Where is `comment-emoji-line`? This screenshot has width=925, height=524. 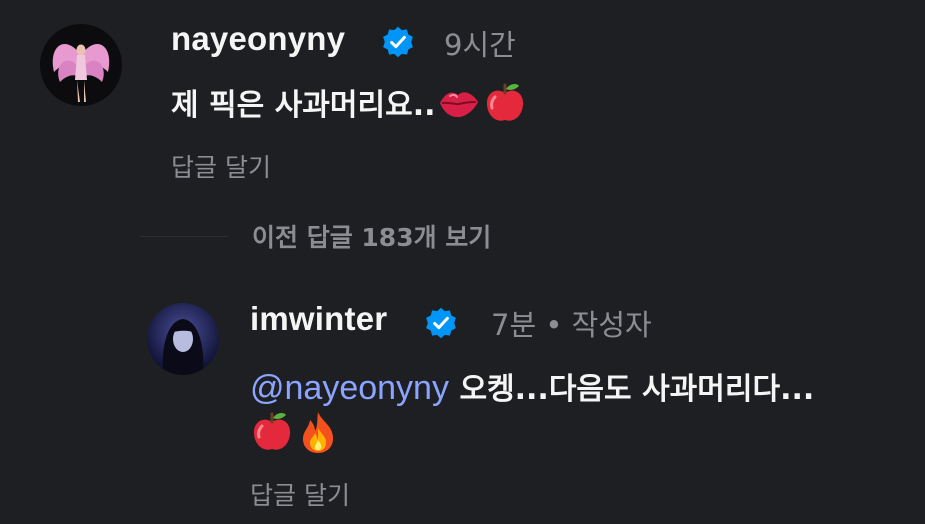 comment-emoji-line is located at coordinates (294, 436).